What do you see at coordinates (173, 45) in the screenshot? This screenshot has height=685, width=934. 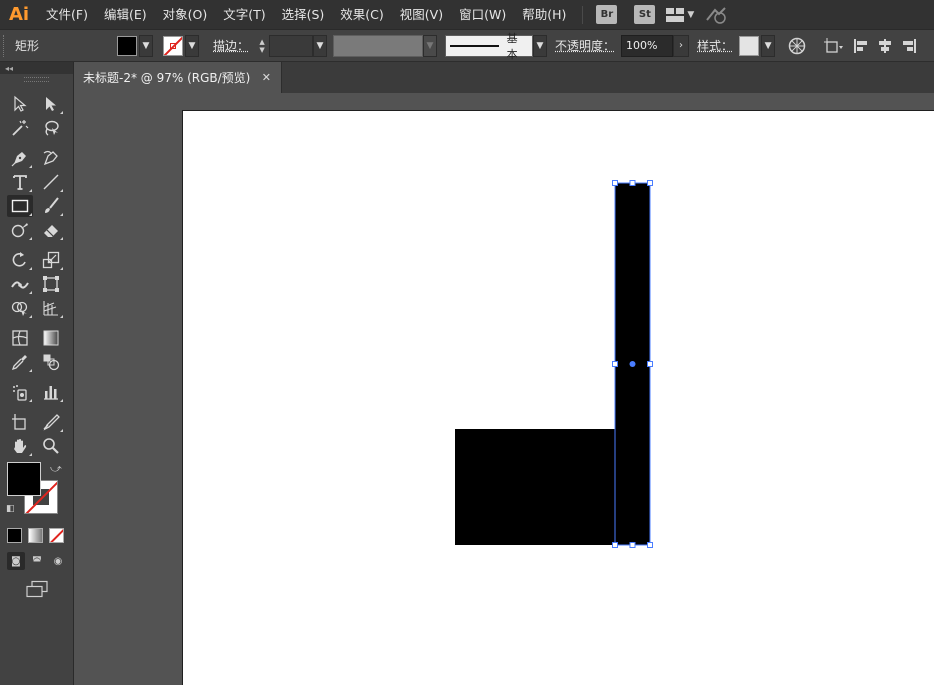 I see `stroke-color-swatch` at bounding box center [173, 45].